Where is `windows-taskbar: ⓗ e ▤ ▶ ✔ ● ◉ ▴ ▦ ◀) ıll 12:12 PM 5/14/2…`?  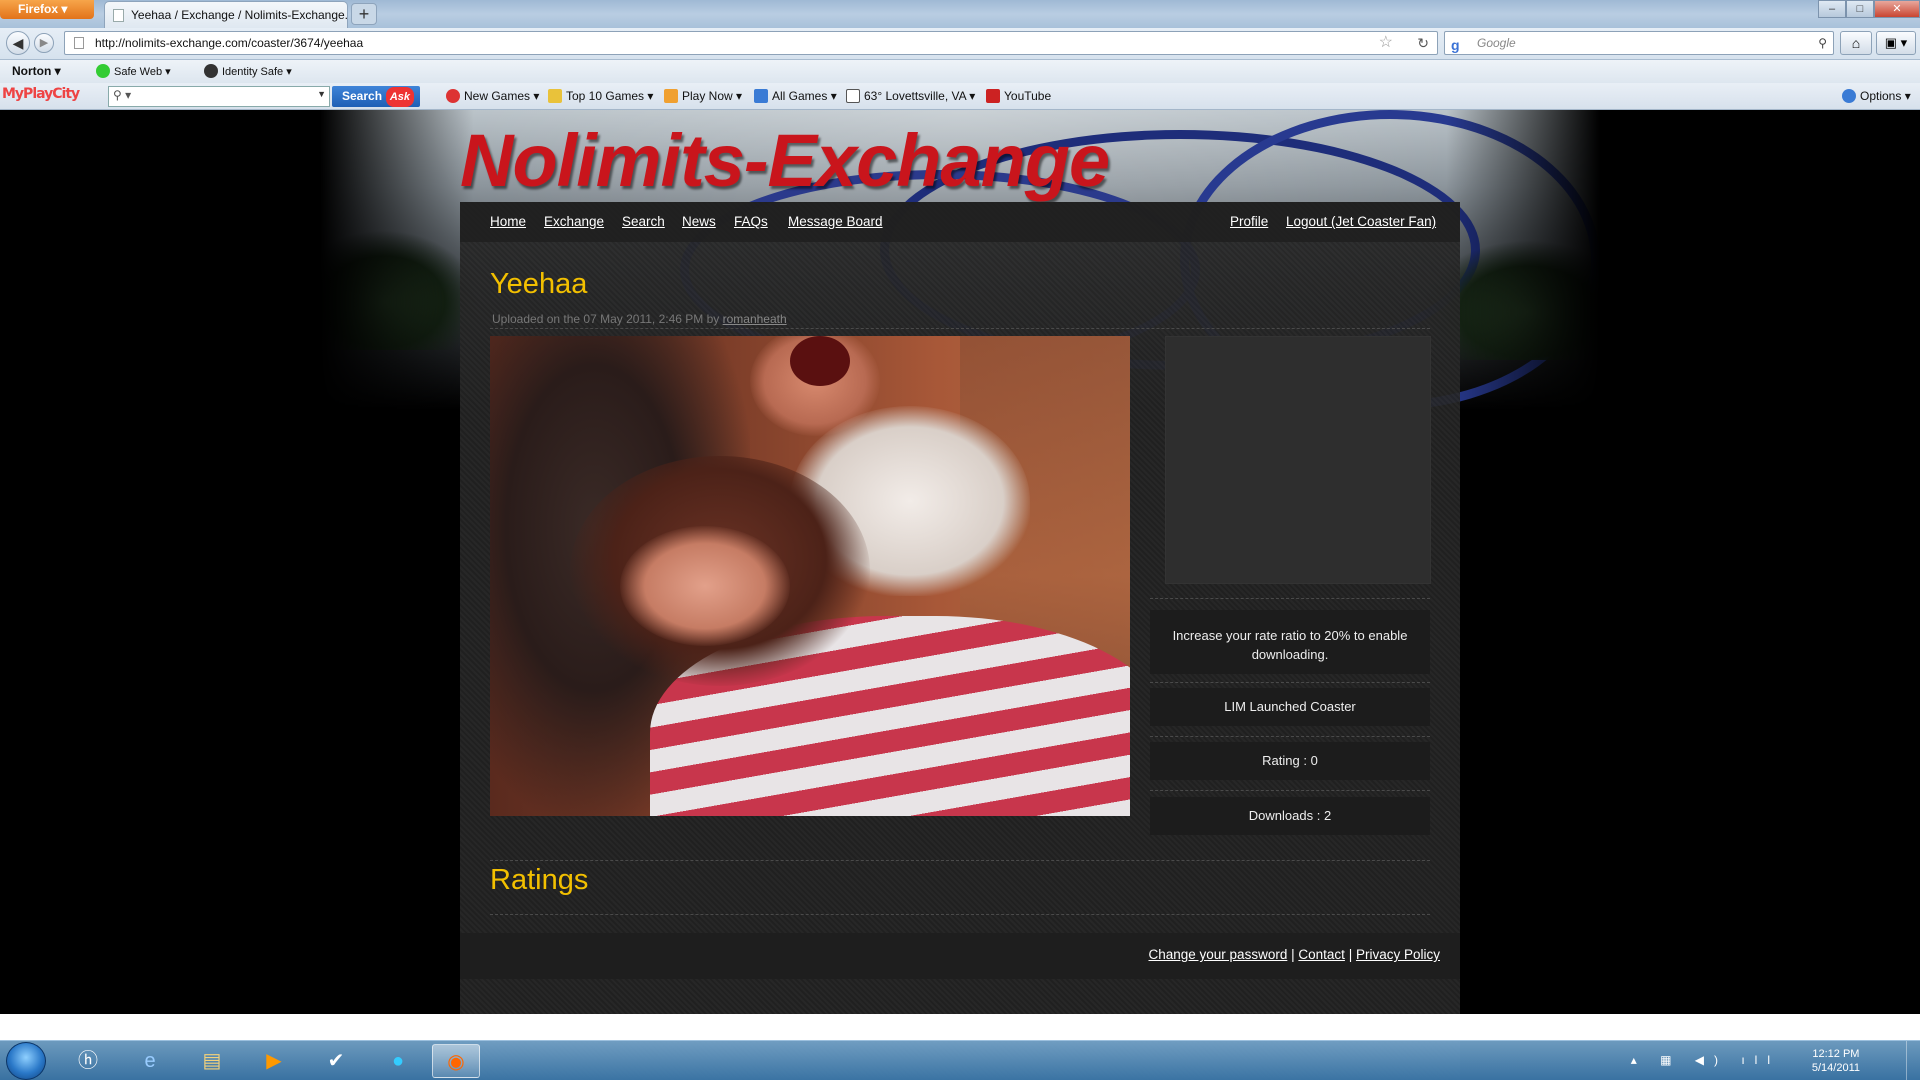
windows-taskbar: ⓗ e ▤ ▶ ✔ ● ◉ ▴ ▦ ◀) ıll 12:12 PM 5/14/2… is located at coordinates (960, 1060).